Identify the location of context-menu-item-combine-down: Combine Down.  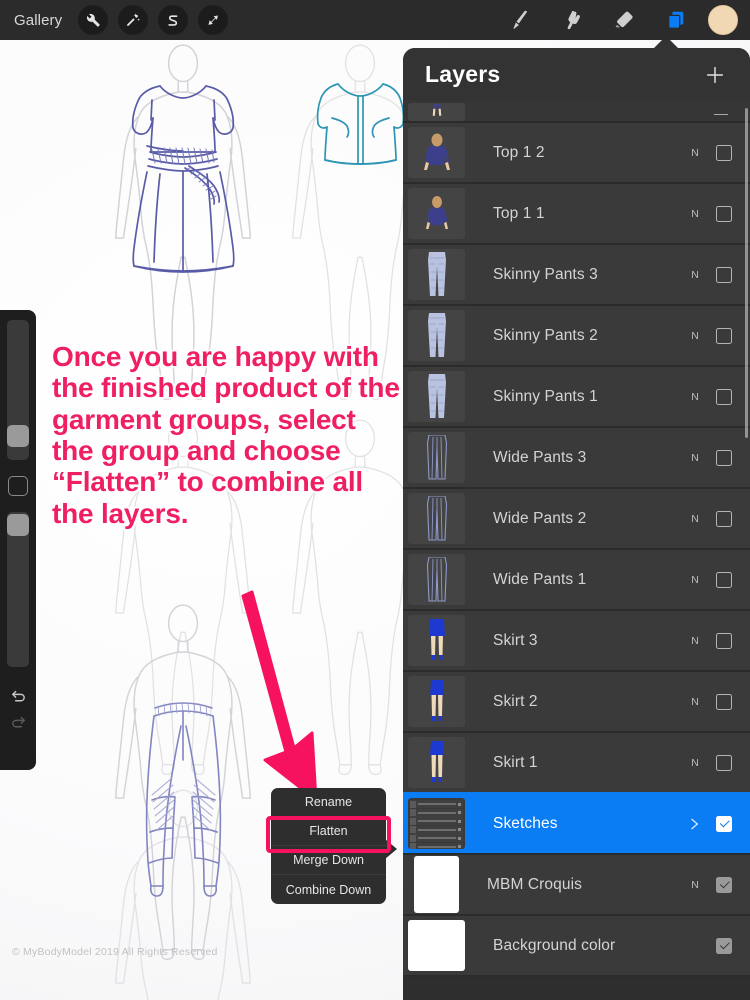
(328, 889).